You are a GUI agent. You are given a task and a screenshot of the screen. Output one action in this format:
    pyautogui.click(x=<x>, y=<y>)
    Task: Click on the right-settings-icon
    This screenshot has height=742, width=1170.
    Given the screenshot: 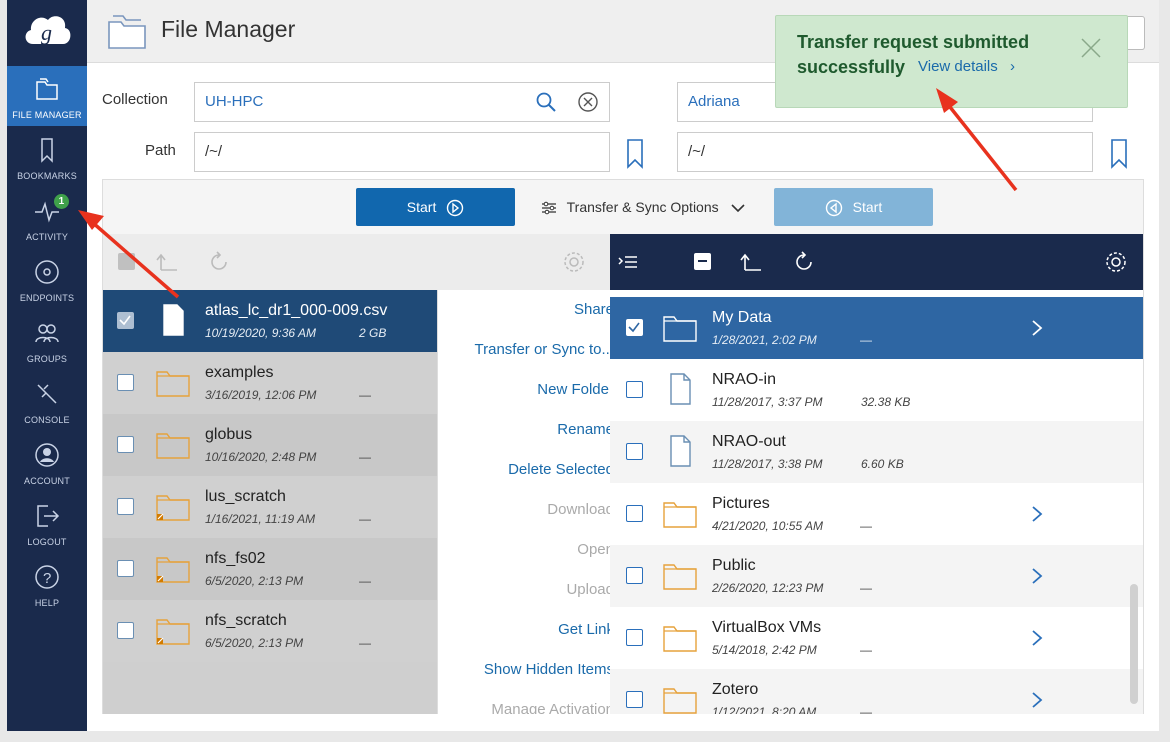 What is the action you would take?
    pyautogui.click(x=1116, y=262)
    